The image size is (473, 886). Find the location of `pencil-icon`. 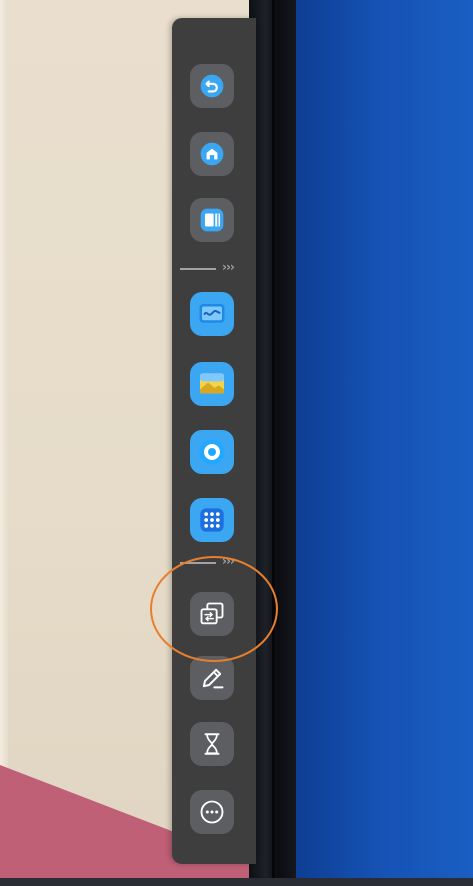

pencil-icon is located at coordinates (213, 678).